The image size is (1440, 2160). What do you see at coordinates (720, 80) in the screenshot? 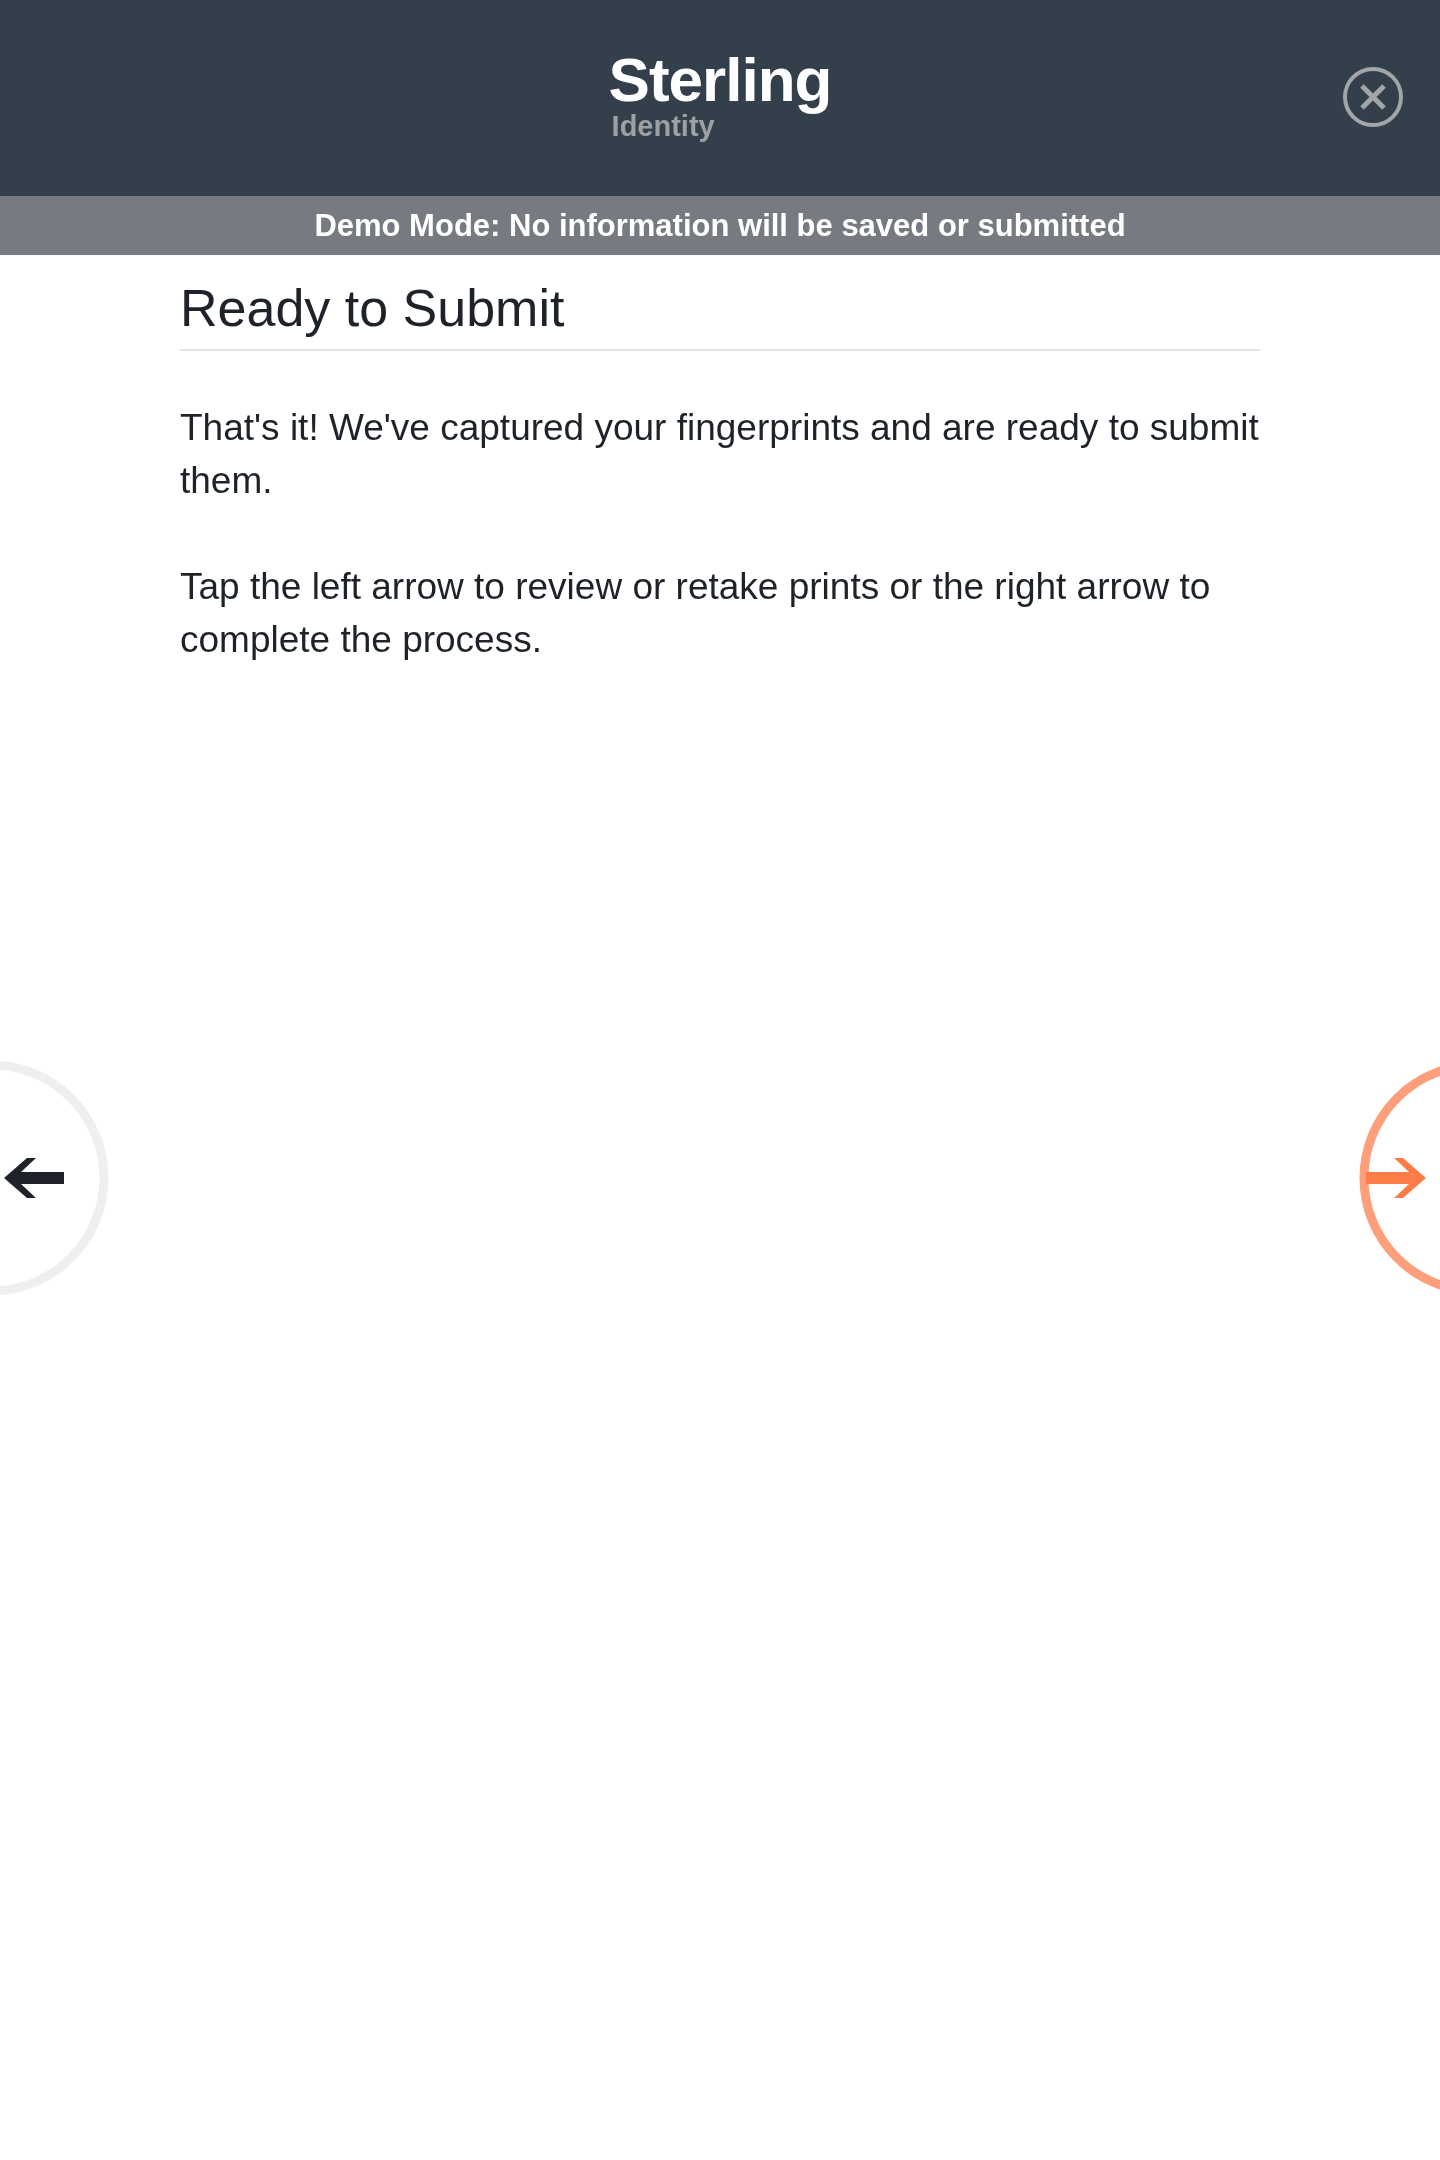
I see `logo-name: Sterling` at bounding box center [720, 80].